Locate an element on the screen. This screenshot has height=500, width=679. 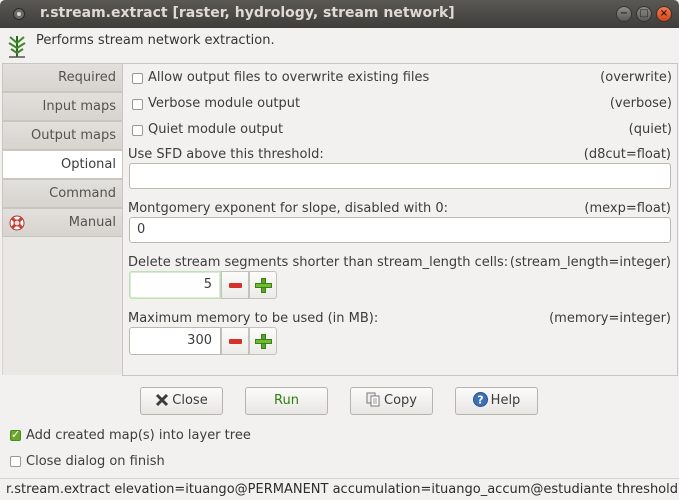
minimize-button: − is located at coordinates (624, 14).